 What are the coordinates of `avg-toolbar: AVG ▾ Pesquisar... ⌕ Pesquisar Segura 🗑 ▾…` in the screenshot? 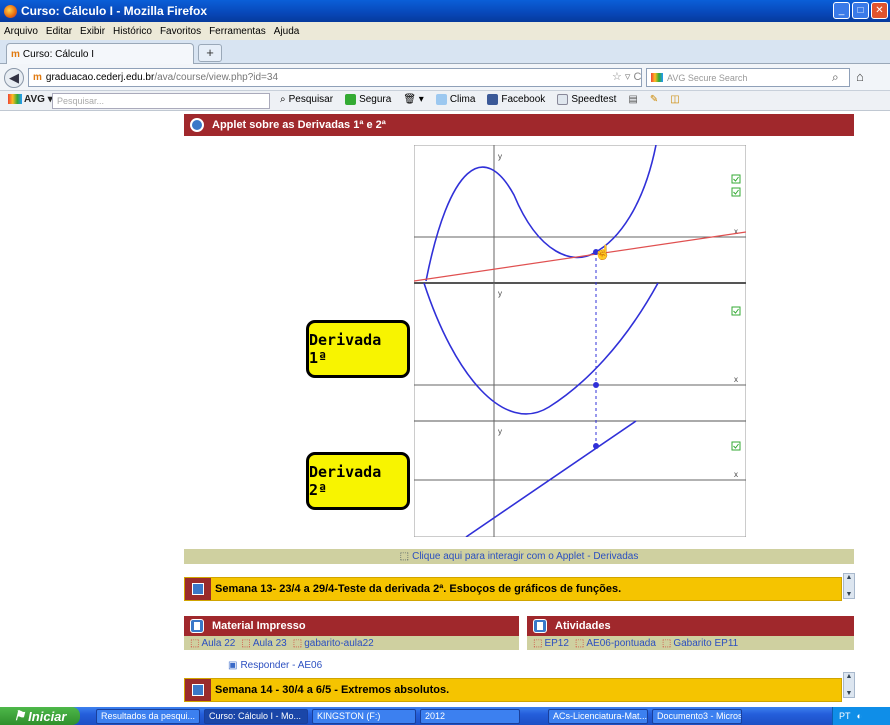 It's located at (445, 101).